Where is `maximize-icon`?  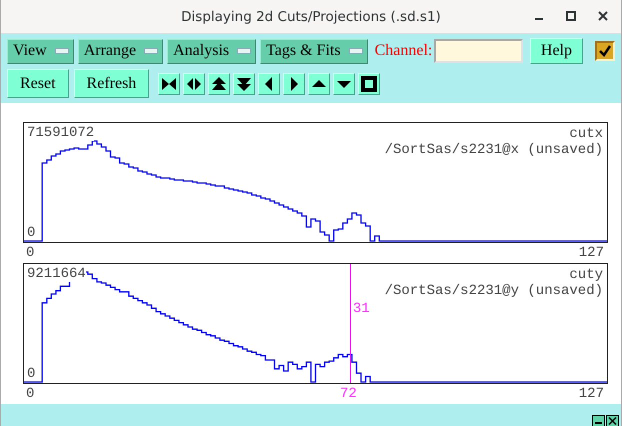
maximize-icon is located at coordinates (571, 16).